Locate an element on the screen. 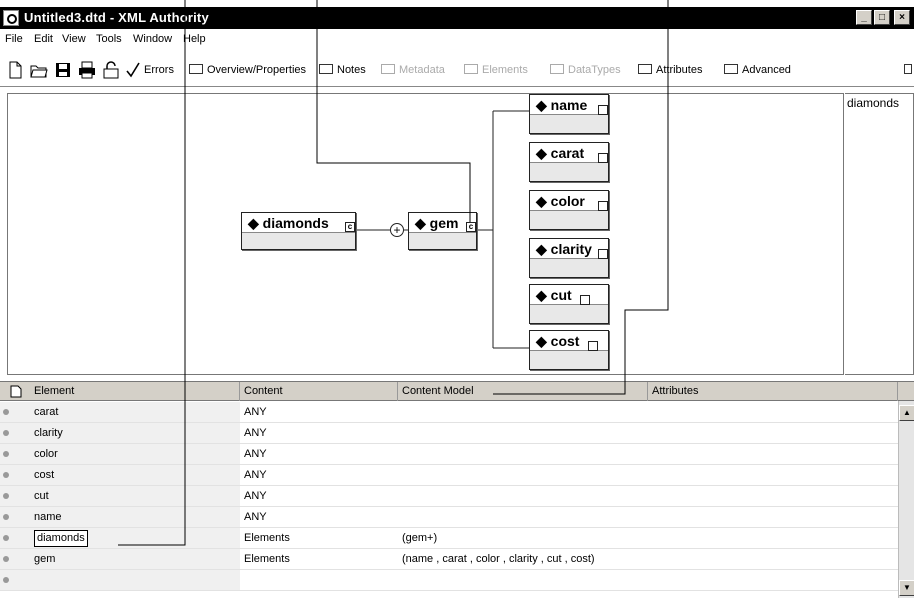 This screenshot has height=598, width=914. checkmark-icon is located at coordinates (133, 70).